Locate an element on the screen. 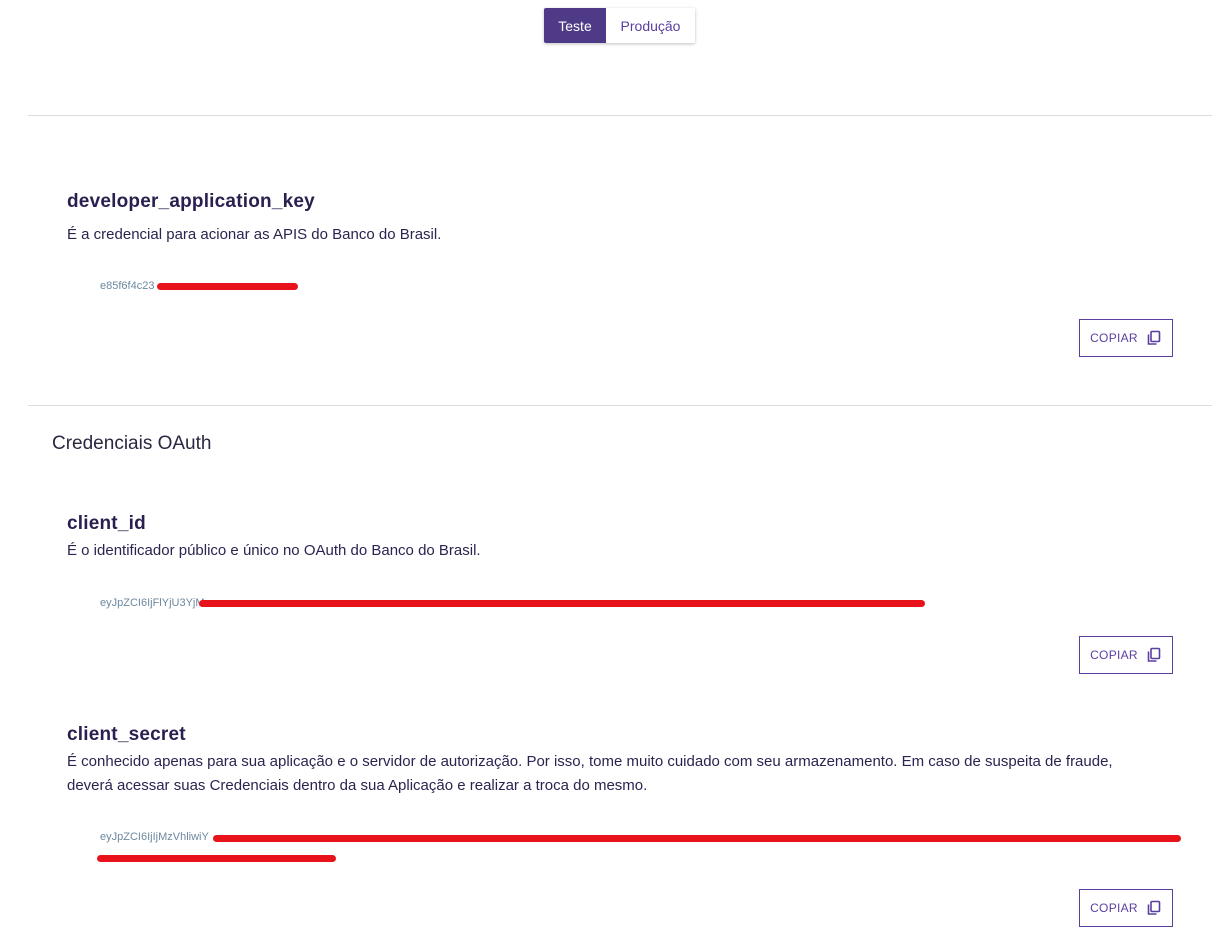 This screenshot has height=938, width=1228. client-secret-value: eyJpZCI6IjIjMzVhliwiY is located at coordinates (154, 837).